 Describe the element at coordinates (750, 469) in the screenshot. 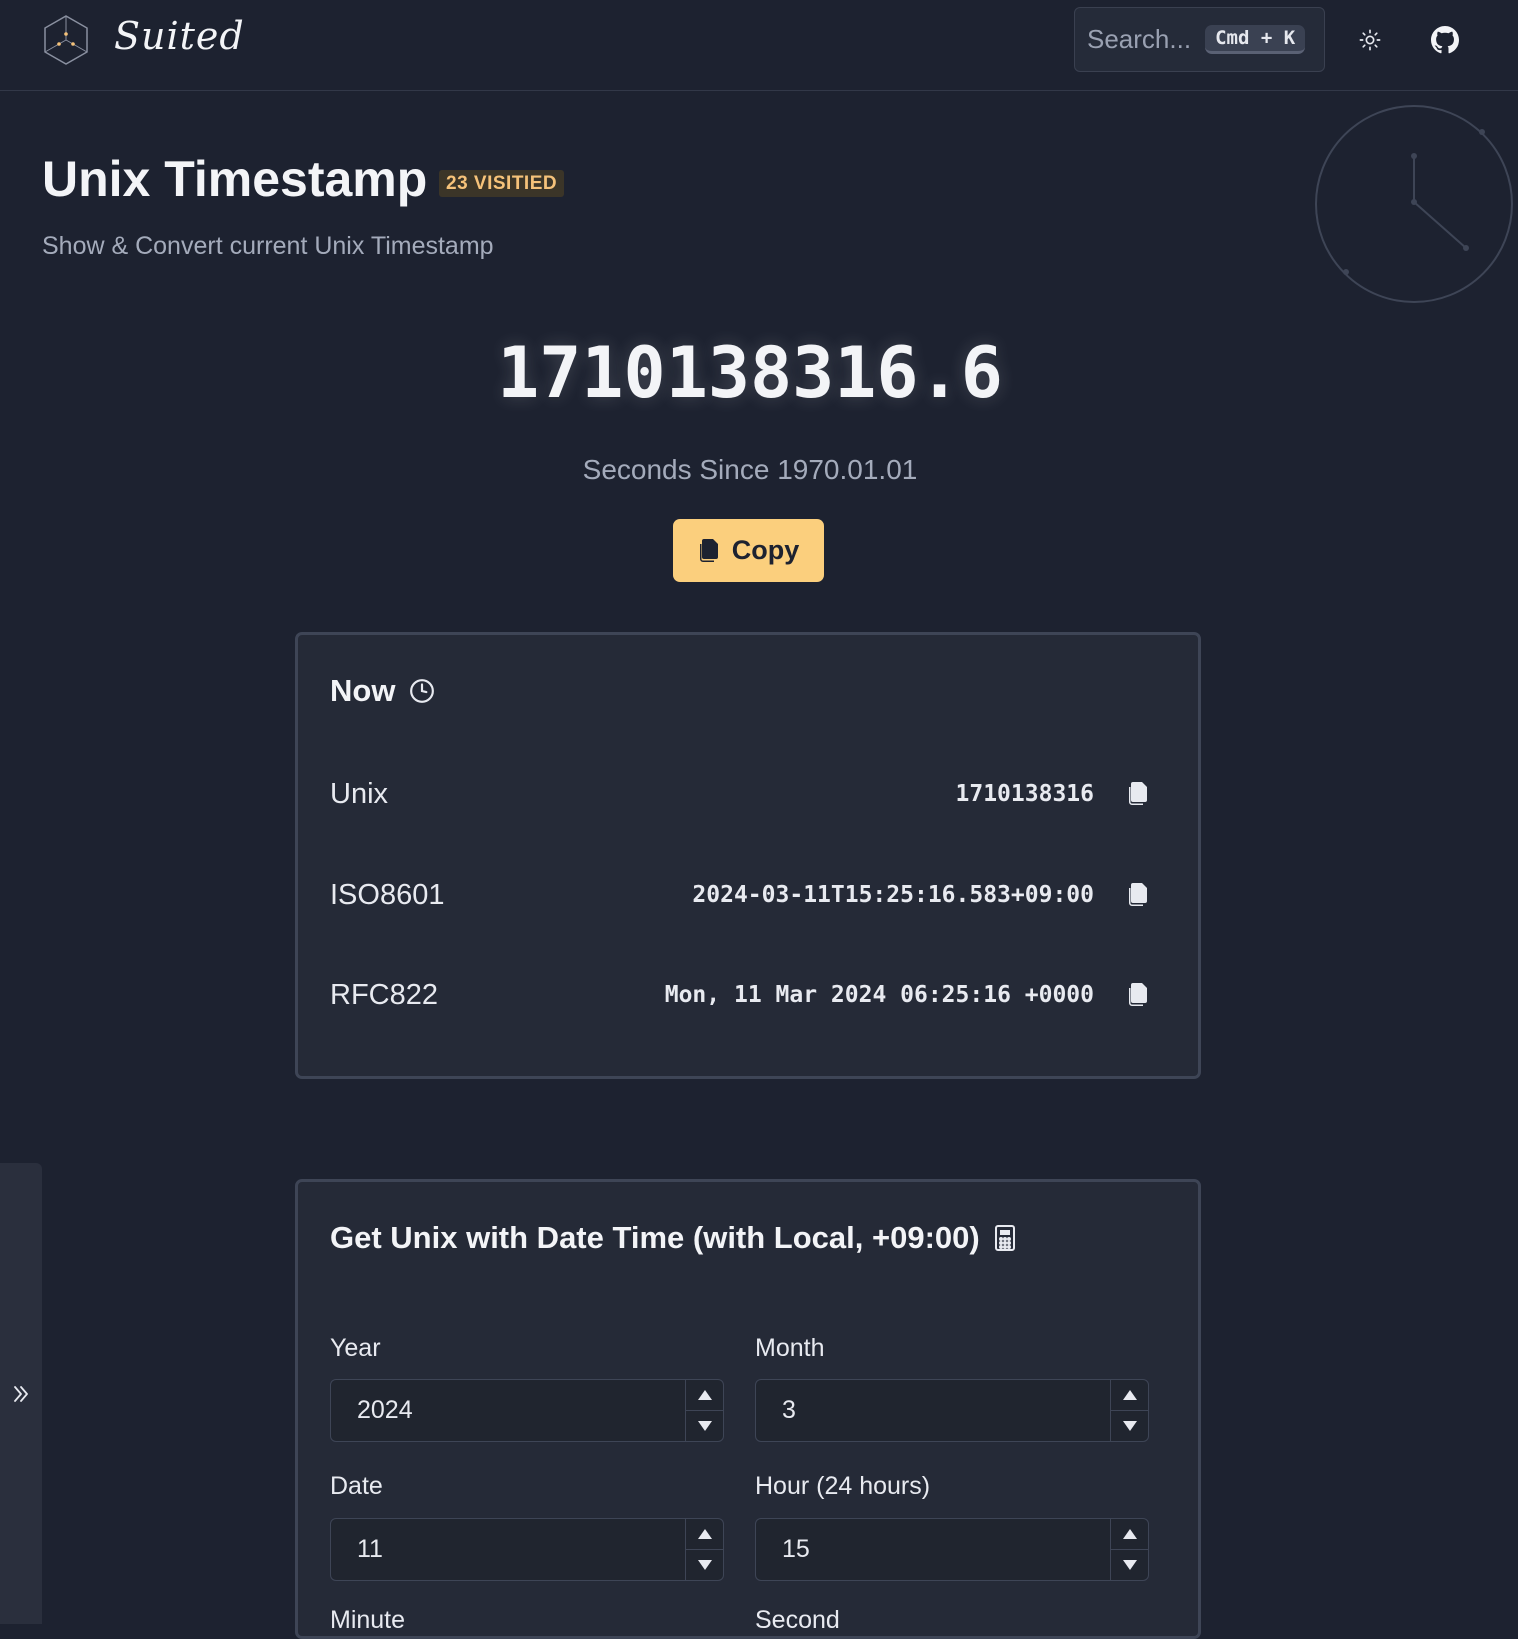

I see `since-label: Seconds Since 1970.01.01` at that location.